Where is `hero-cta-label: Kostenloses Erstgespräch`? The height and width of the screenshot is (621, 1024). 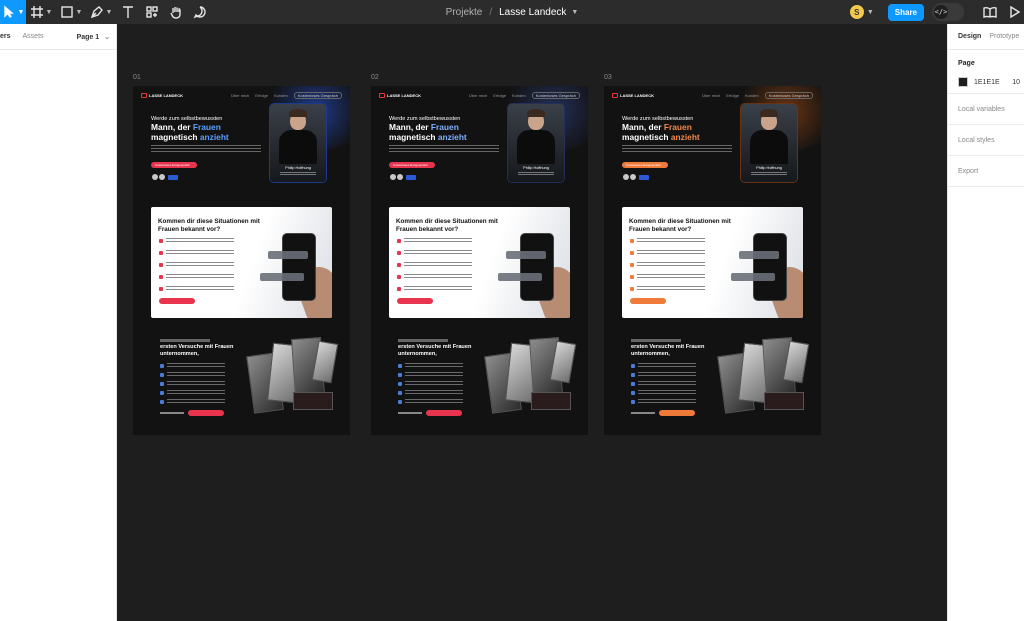 hero-cta-label: Kostenloses Erstgespräch is located at coordinates (172, 165).